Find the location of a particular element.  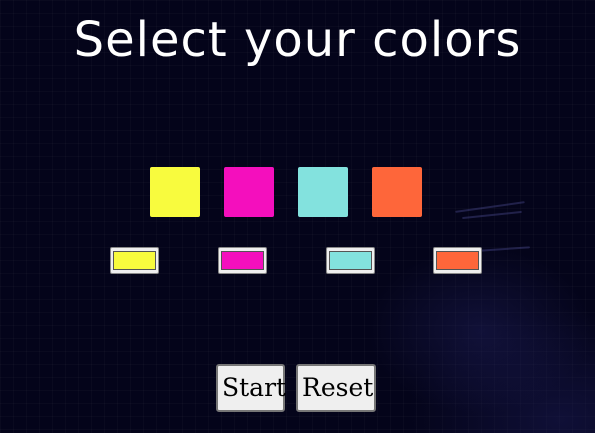

start-button: Start is located at coordinates (251, 388).